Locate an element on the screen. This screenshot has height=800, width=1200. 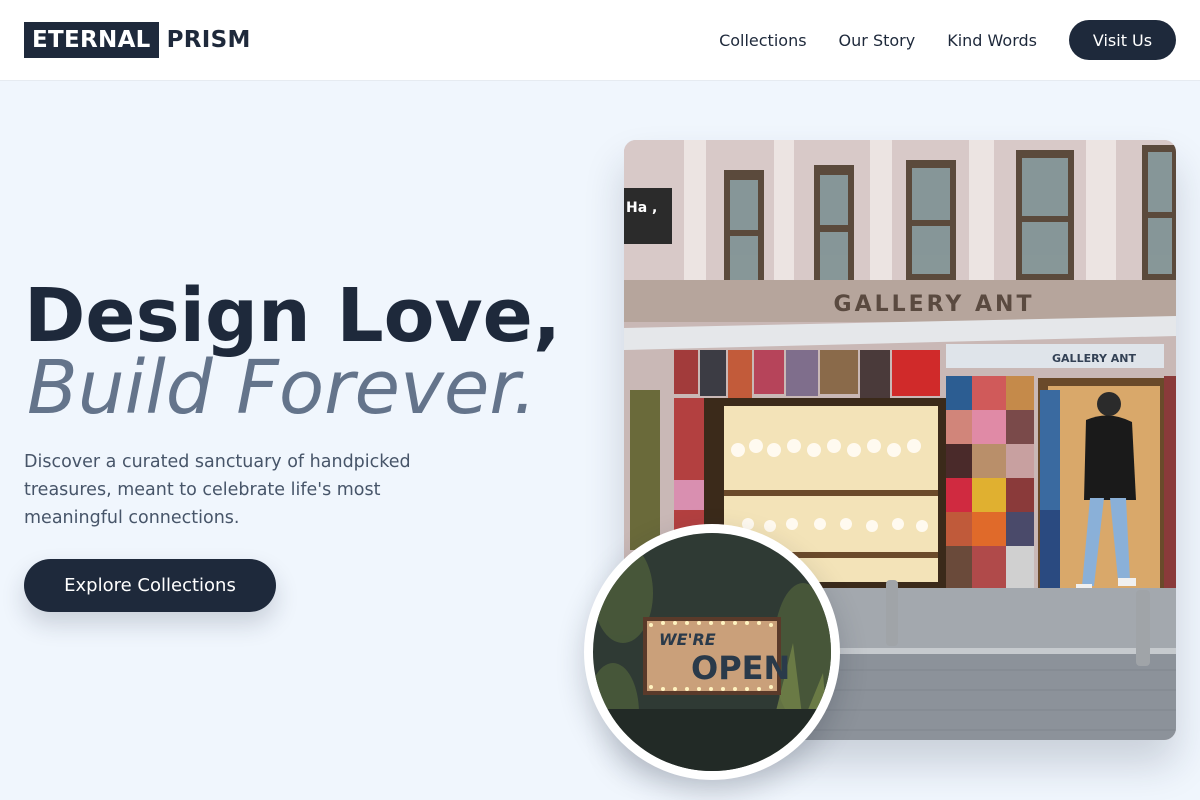
open-sign-line2: OPEN is located at coordinates (740, 668).